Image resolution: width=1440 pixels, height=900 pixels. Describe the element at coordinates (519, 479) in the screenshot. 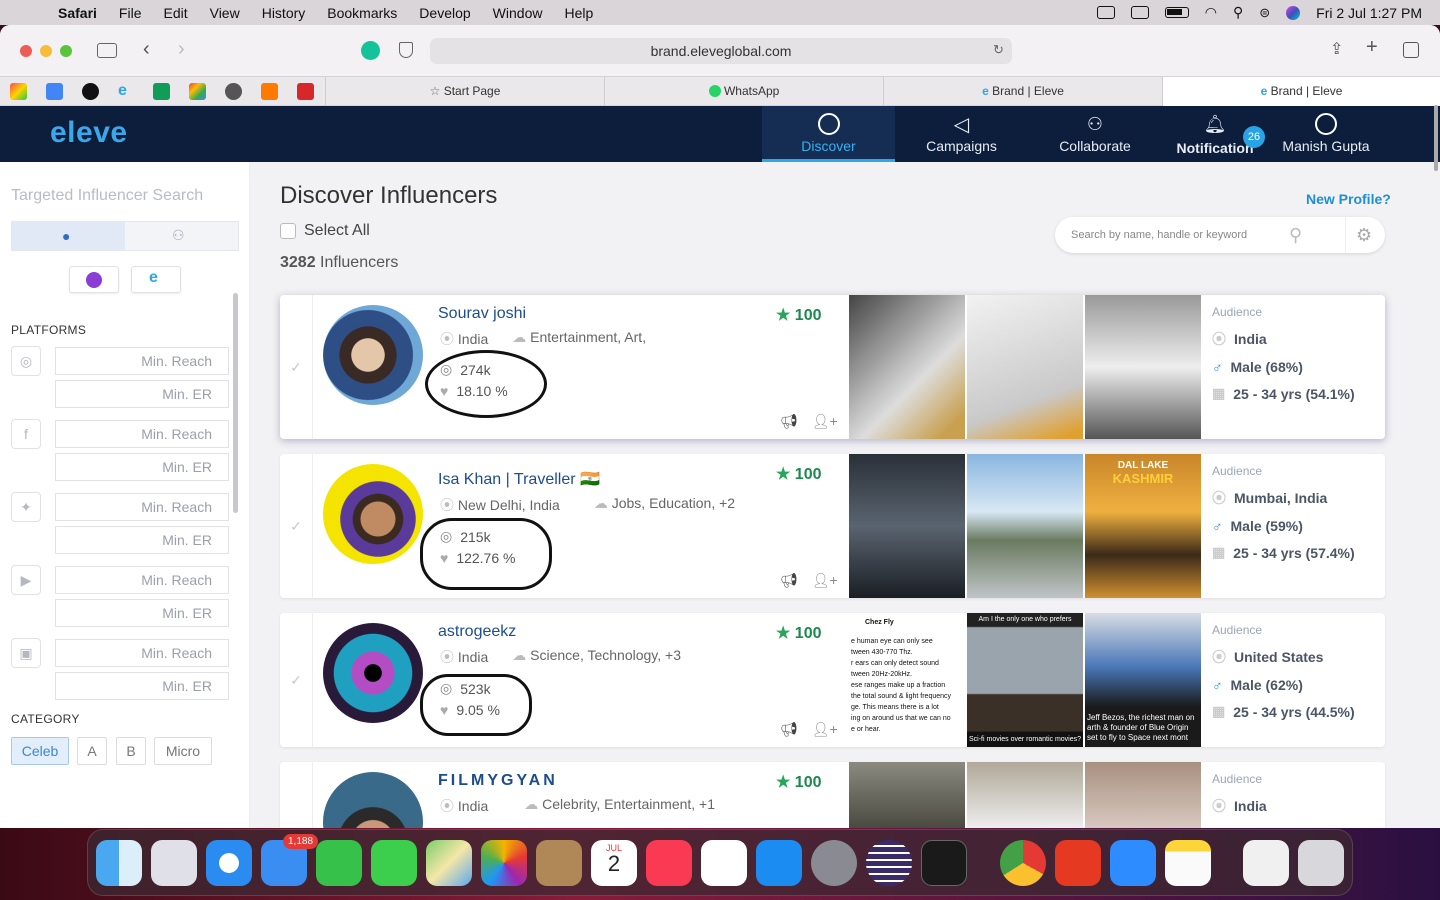

I see `influencer-name: Isa Khan | Traveller 🇮🇳` at that location.